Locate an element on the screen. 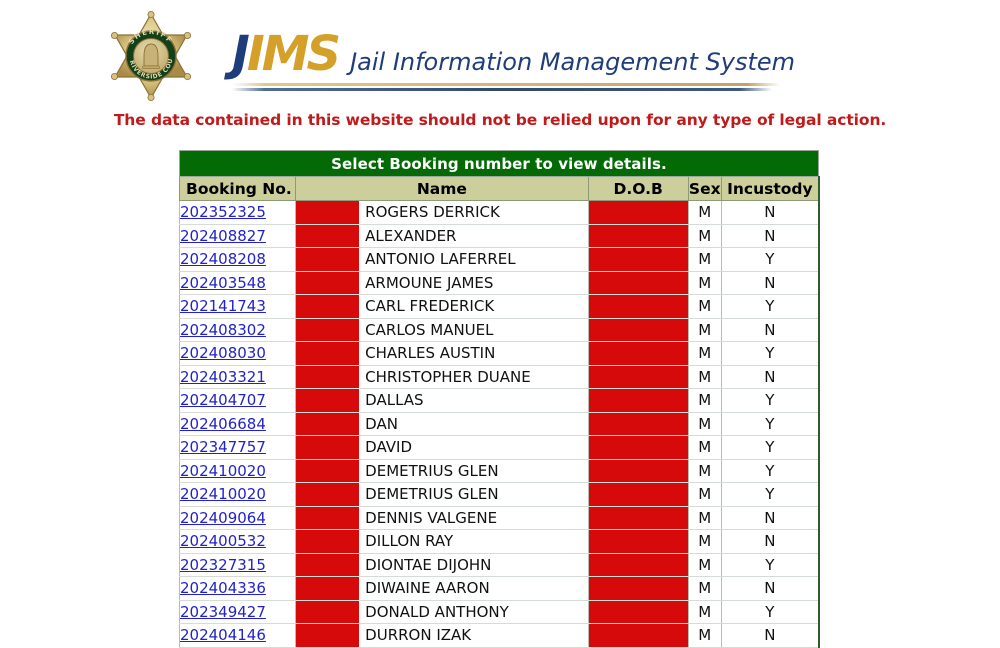 The width and height of the screenshot is (1000, 648). table-row: 202409064 DENNIS VALGENE M N is located at coordinates (499, 517).